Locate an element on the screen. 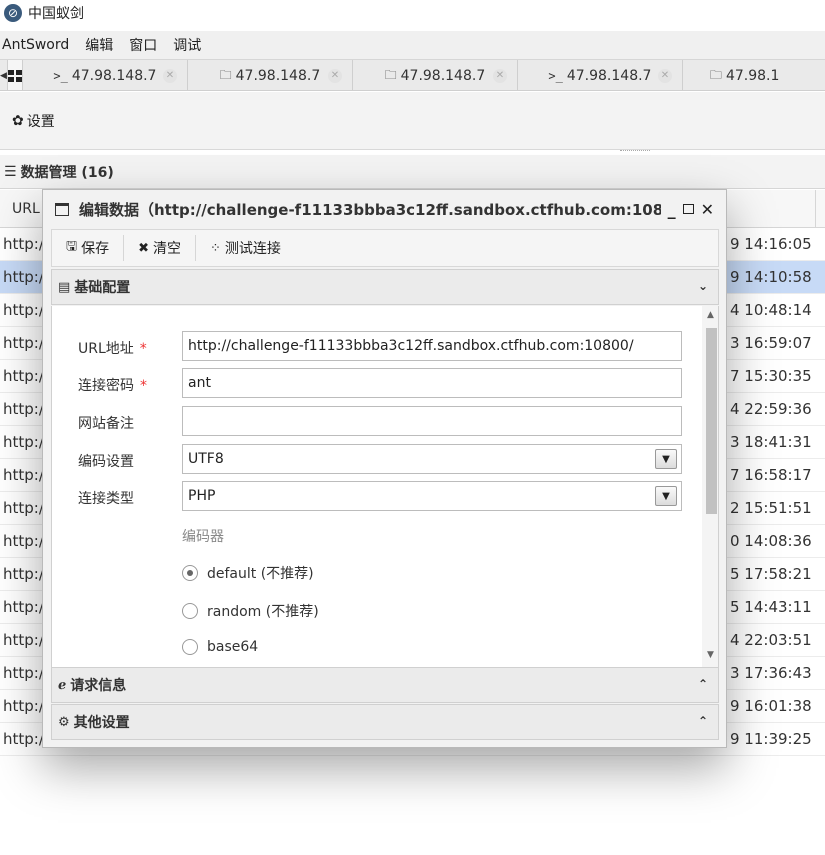 Image resolution: width=825 pixels, height=855 pixels. encoder-option-random: random (不推荐) is located at coordinates (250, 611).